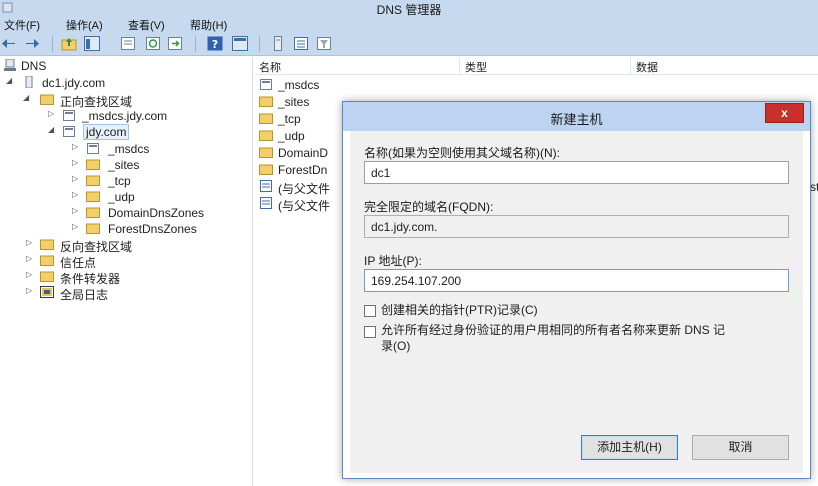  Describe the element at coordinates (121, 197) in the screenshot. I see `tree-label: _udp` at that location.